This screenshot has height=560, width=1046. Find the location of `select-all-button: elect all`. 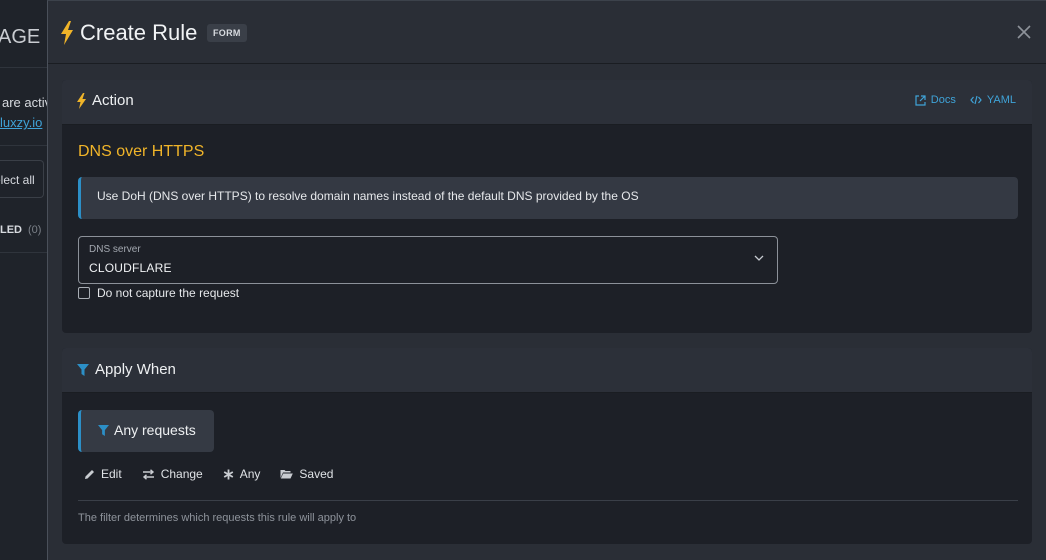

select-all-button: elect all is located at coordinates (22, 179).